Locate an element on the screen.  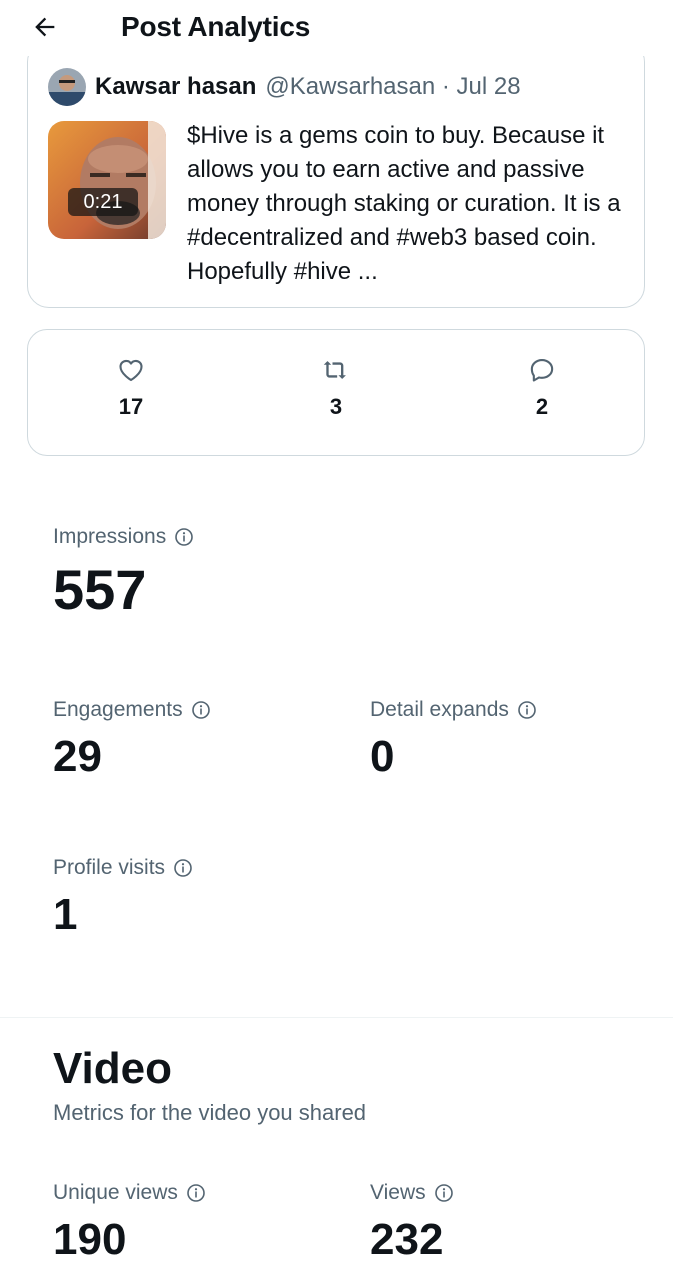
engagements-metric: Engagements 29 is located at coordinates (132, 738).